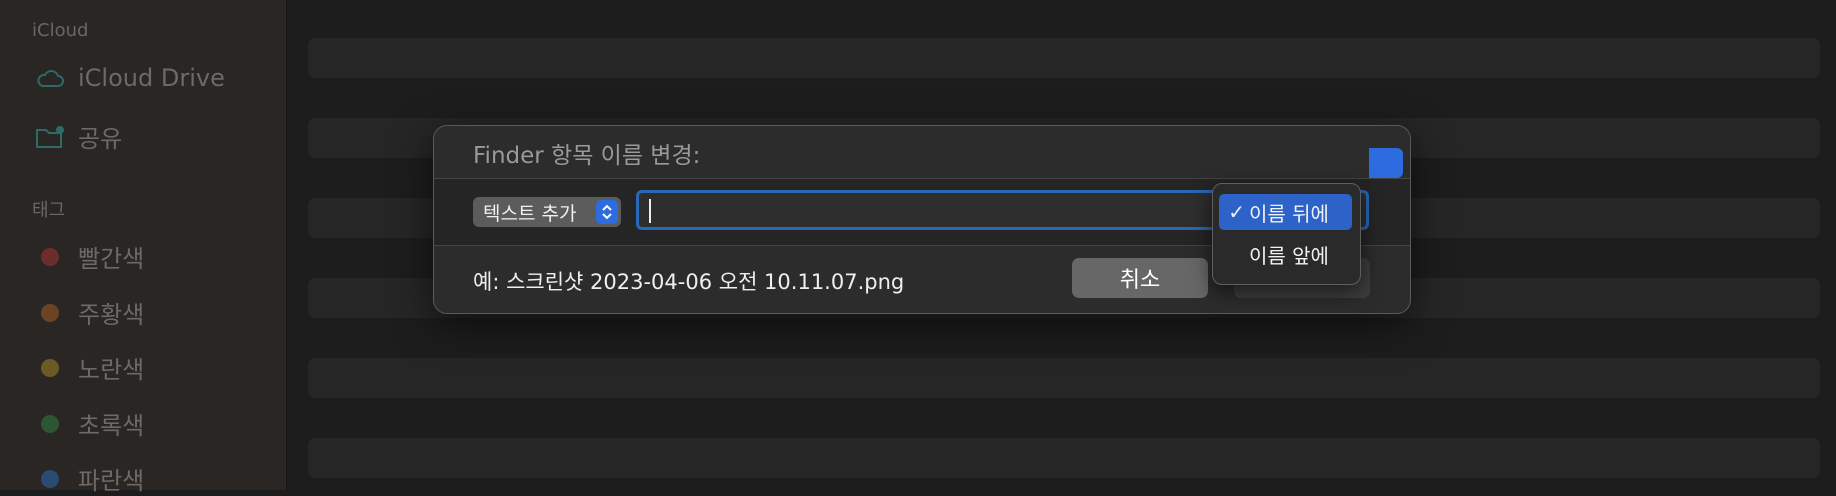  Describe the element at coordinates (689, 282) in the screenshot. I see `example-text: 예: 스크린샷 2023-04-06 오전 10.11.07.png` at that location.